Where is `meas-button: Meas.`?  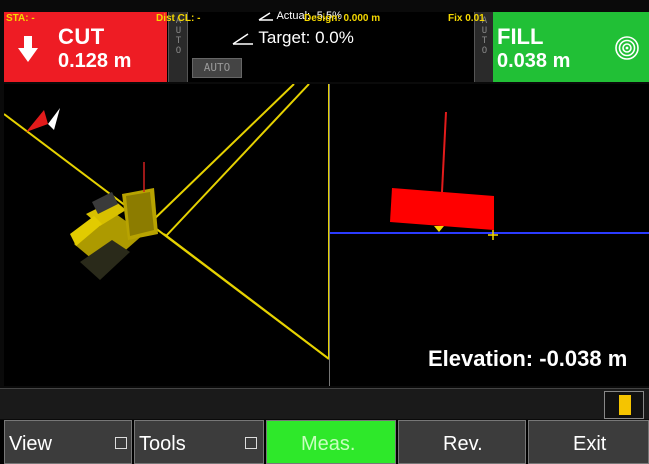 meas-button: Meas. is located at coordinates (331, 442).